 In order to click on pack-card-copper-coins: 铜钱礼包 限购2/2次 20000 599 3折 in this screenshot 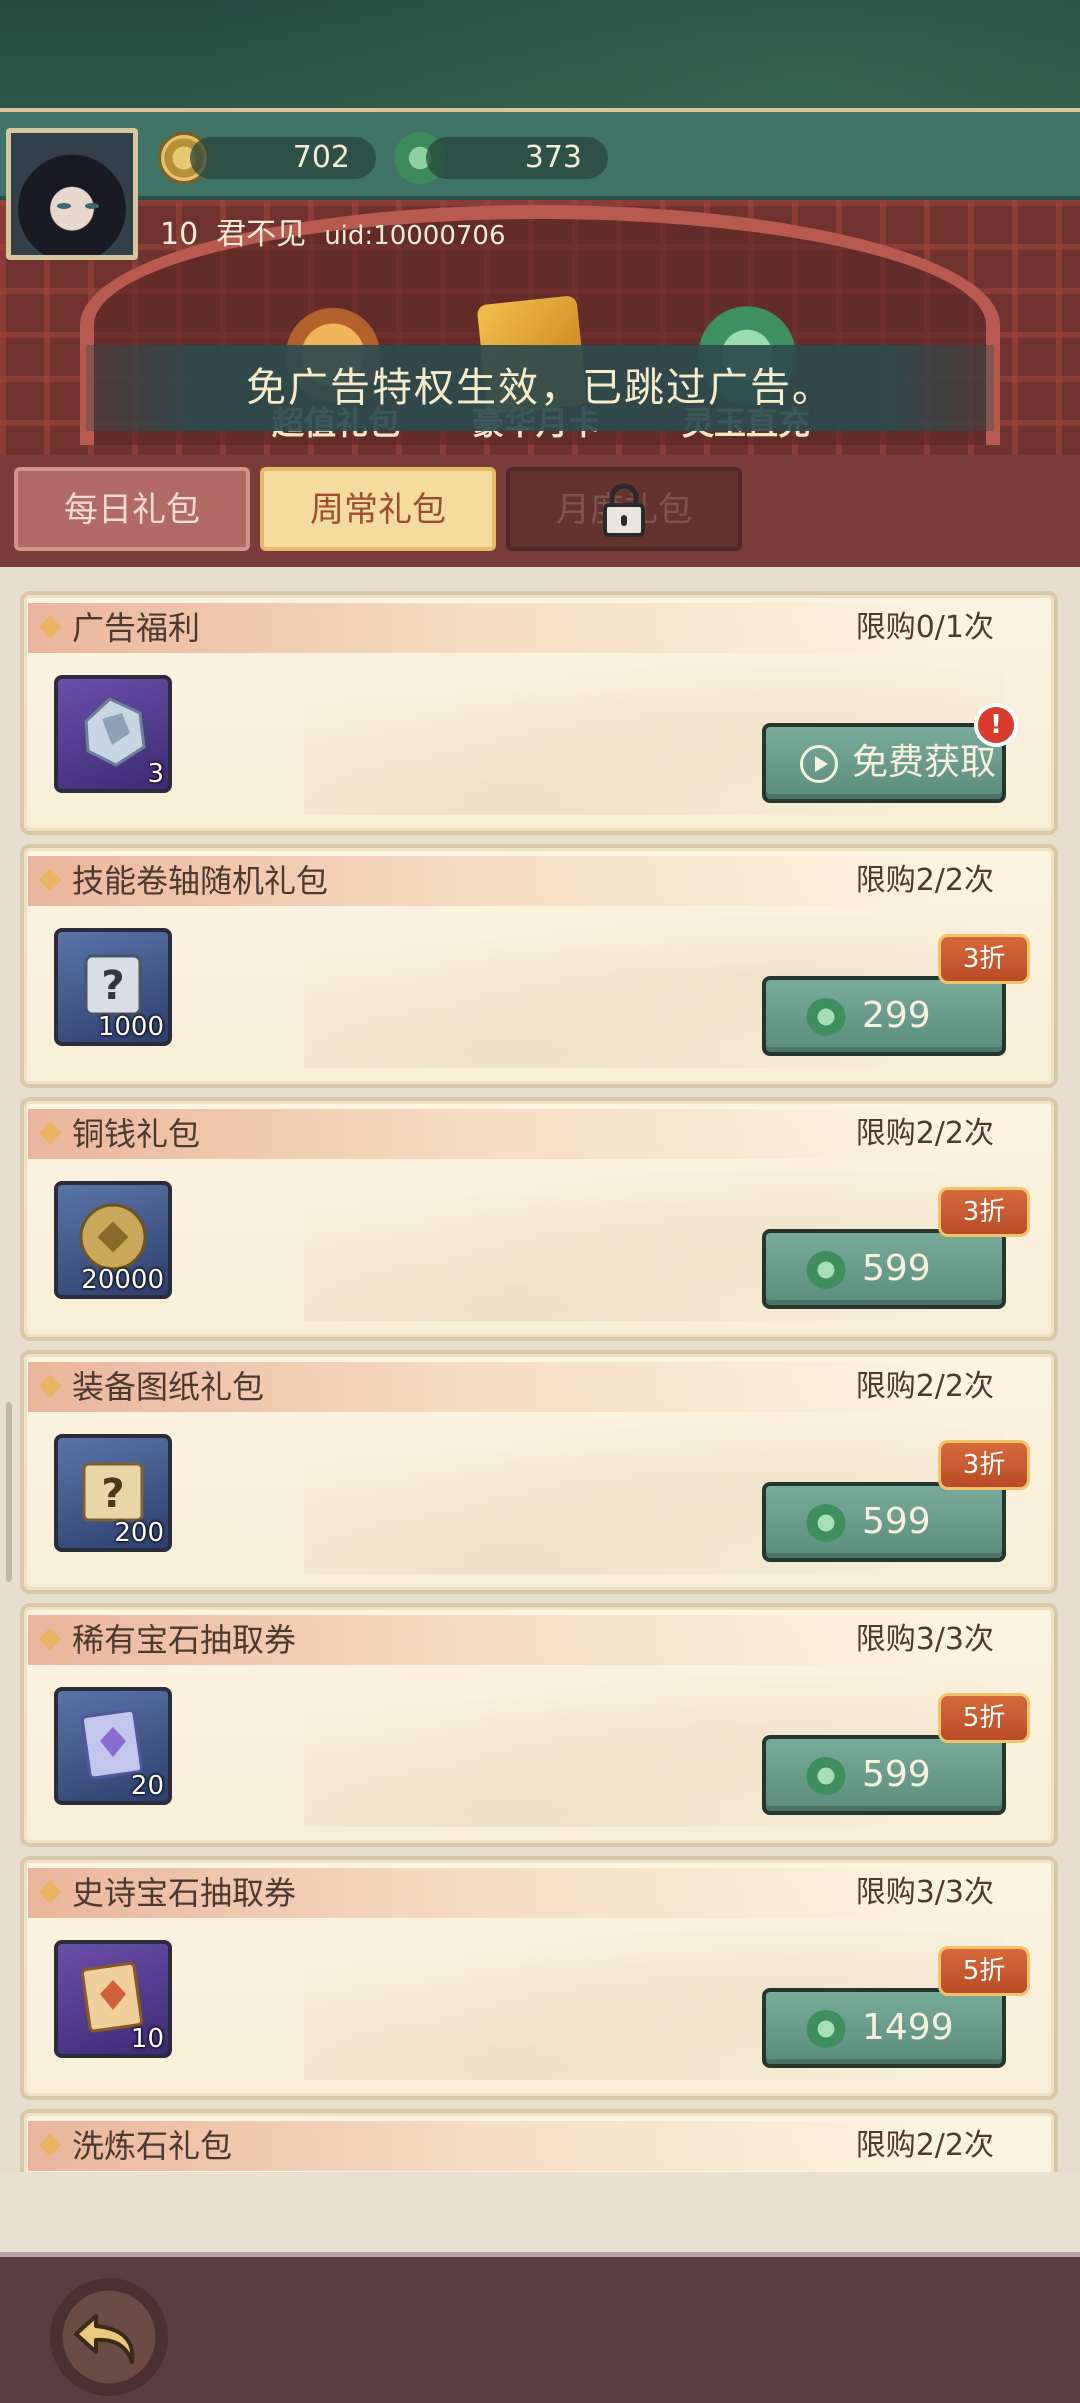, I will do `click(539, 1219)`.